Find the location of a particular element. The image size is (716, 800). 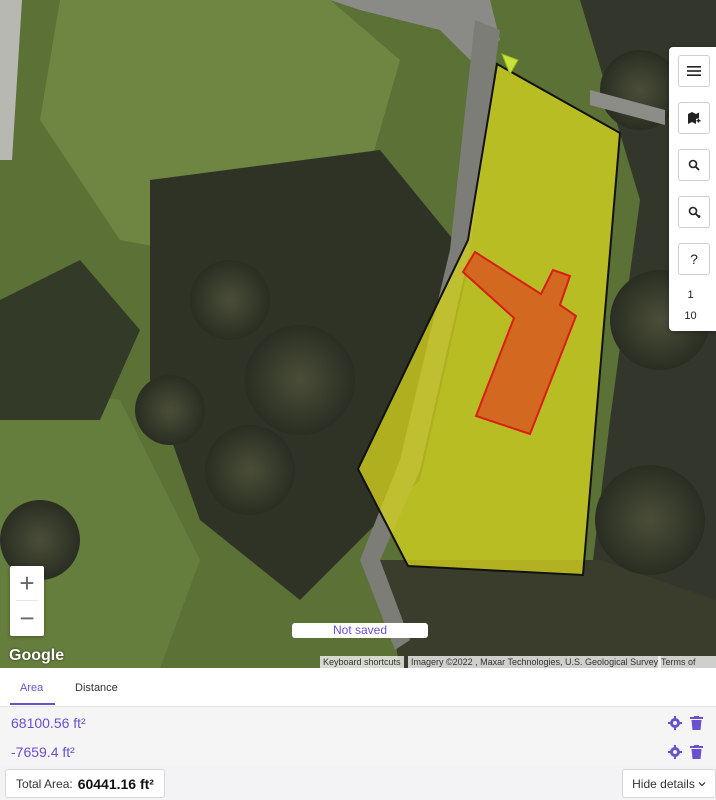

terms-link: Terms of Use is located at coordinates (687, 662).